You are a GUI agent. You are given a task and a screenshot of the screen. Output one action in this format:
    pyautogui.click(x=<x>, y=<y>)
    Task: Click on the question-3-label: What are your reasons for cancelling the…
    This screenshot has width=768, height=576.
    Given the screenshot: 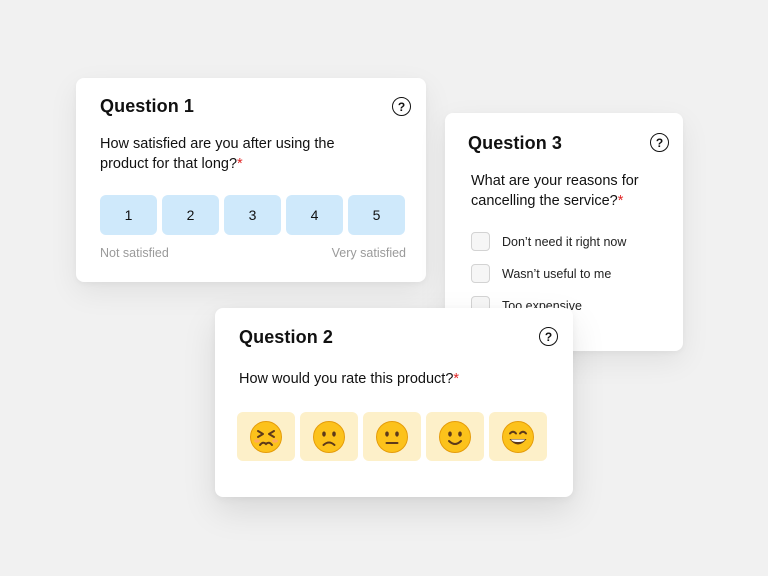 What is the action you would take?
    pyautogui.click(x=555, y=191)
    